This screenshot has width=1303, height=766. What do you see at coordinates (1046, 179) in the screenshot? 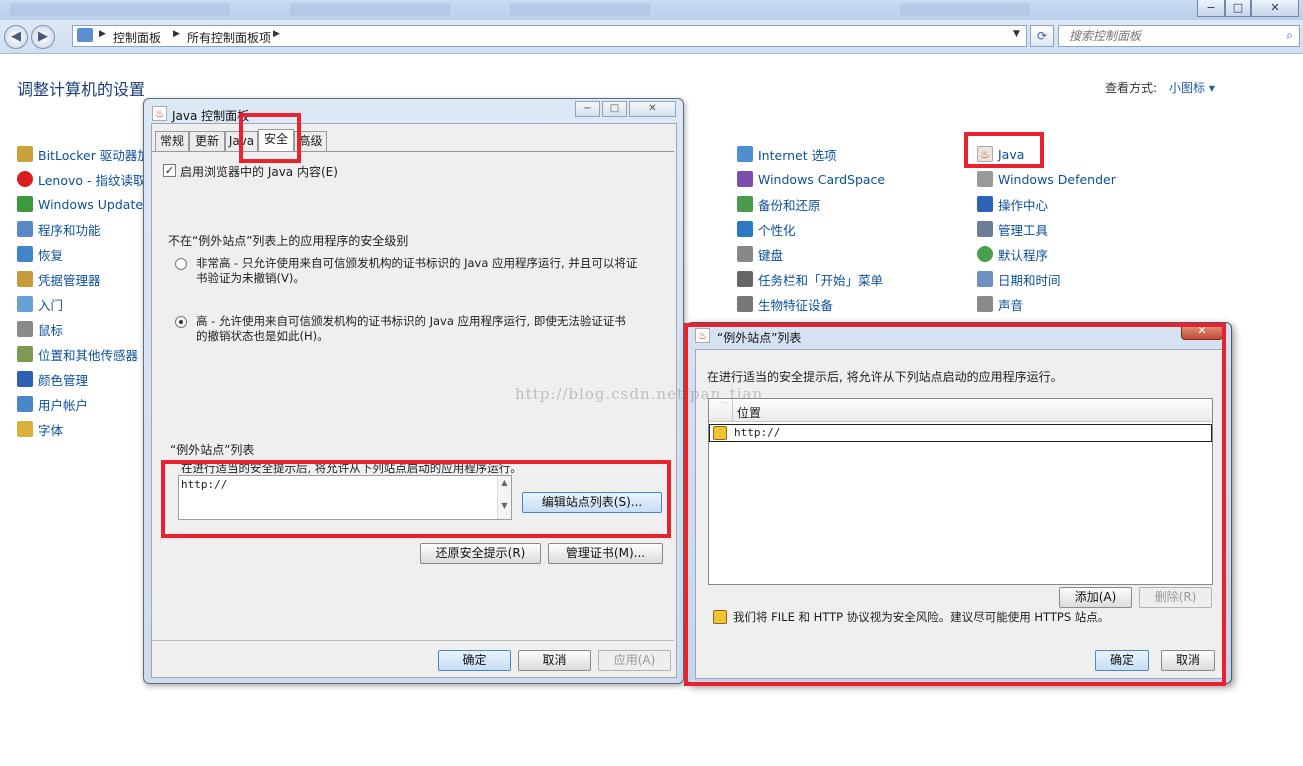
I see `cp-item-windows-defender: Windows Defender` at bounding box center [1046, 179].